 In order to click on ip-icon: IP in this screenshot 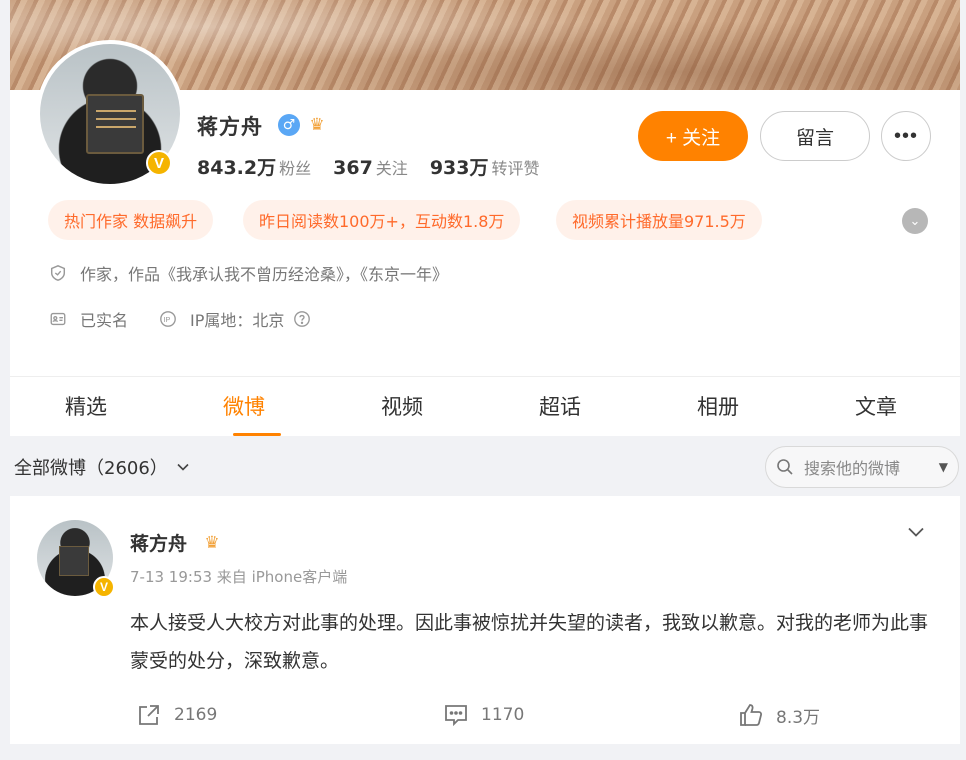, I will do `click(168, 319)`.